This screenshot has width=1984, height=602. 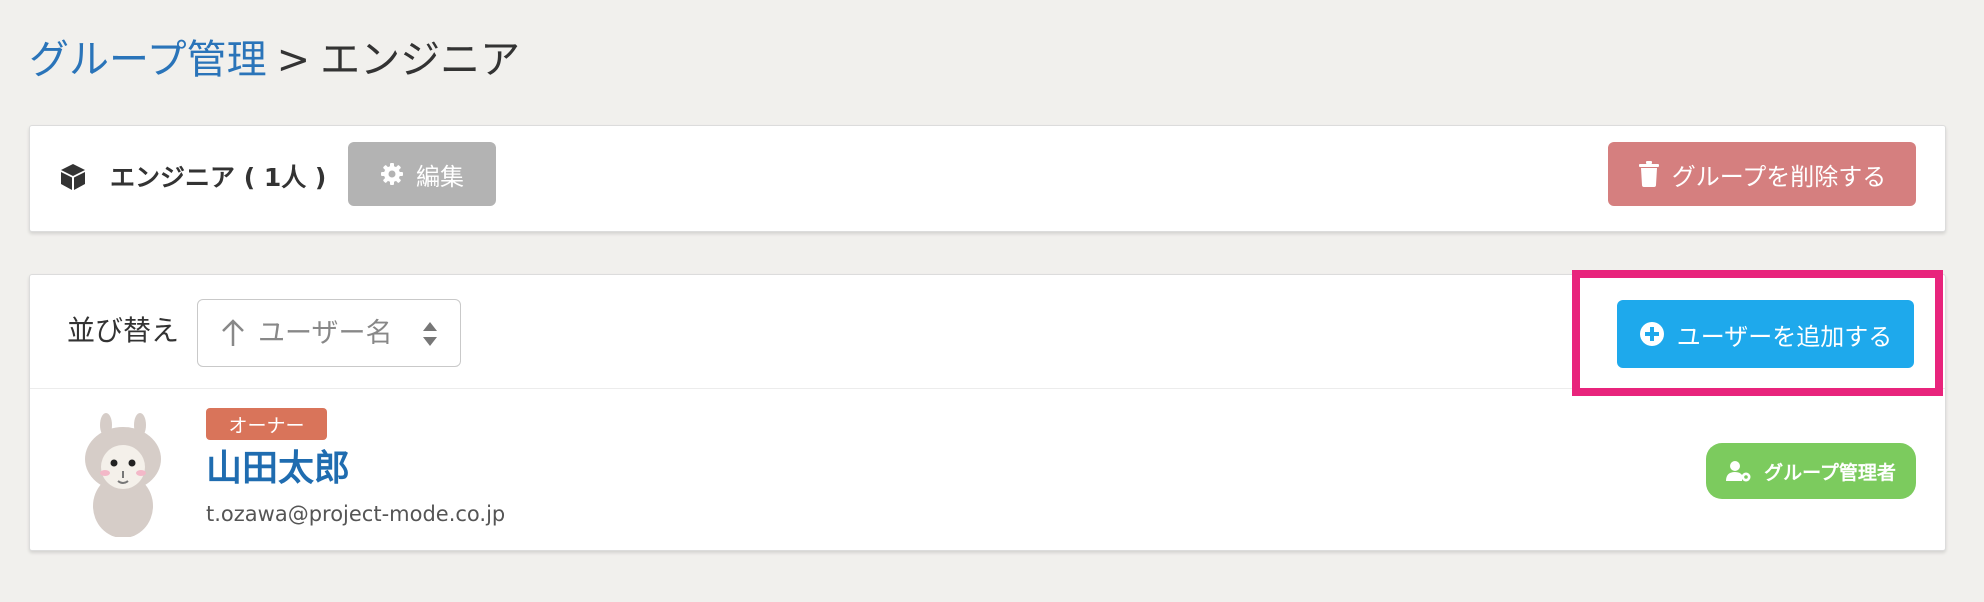 I want to click on edit-group-button: 編集, so click(x=422, y=174).